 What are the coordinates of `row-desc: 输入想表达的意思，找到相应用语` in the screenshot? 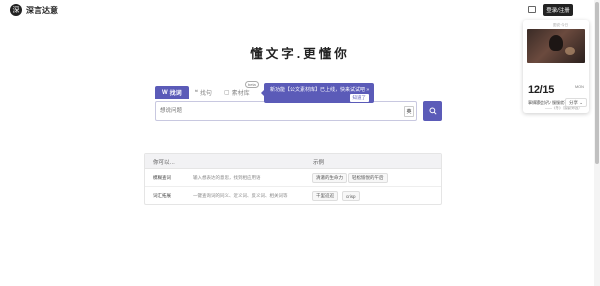 It's located at (227, 177).